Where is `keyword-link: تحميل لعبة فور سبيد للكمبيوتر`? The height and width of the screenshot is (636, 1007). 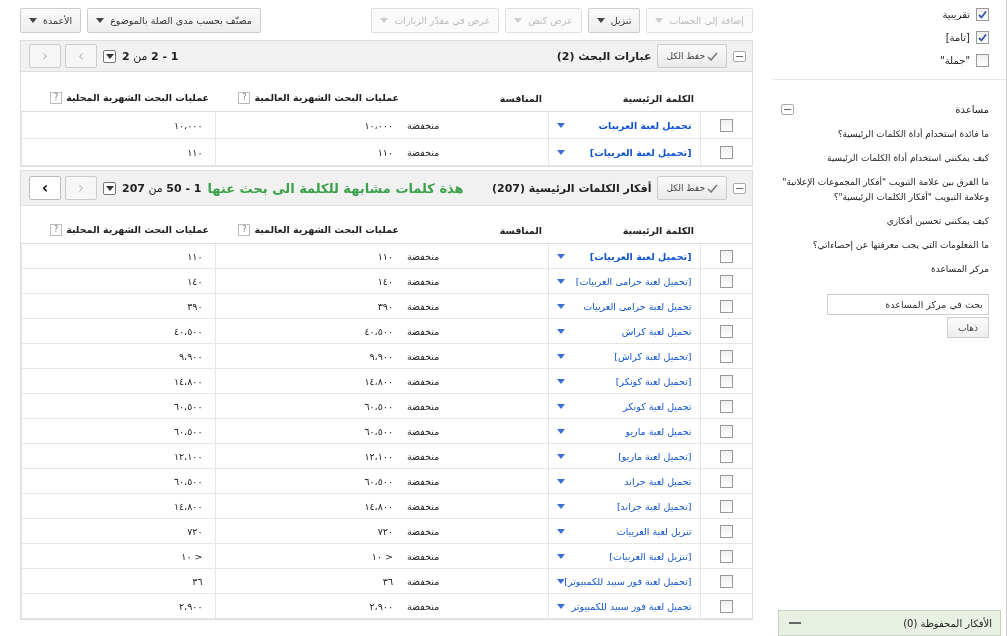
keyword-link: تحميل لعبة فور سبيد للكمبيوتر is located at coordinates (631, 606).